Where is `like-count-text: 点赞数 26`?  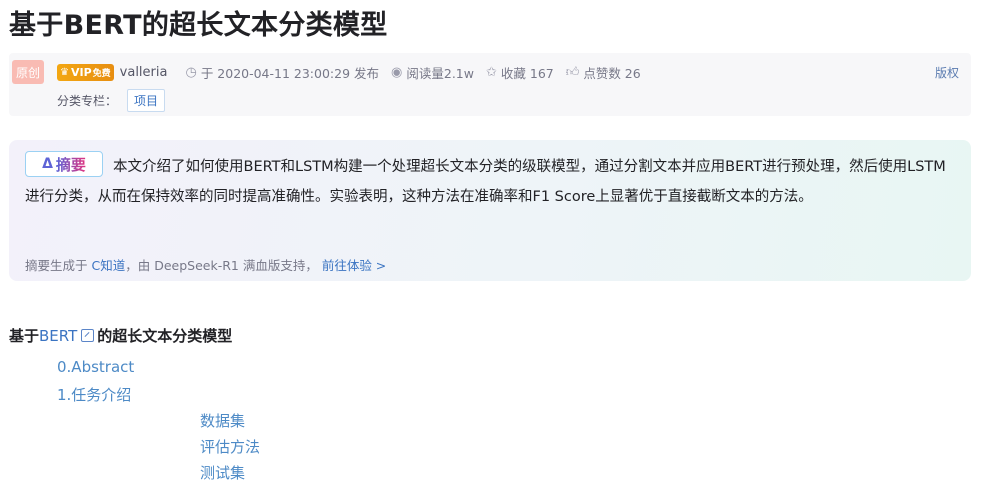 like-count-text: 点赞数 26 is located at coordinates (612, 73).